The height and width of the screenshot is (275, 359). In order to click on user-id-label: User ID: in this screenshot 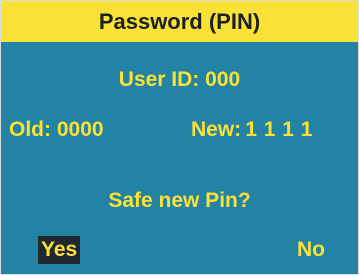, I will do `click(159, 79)`.